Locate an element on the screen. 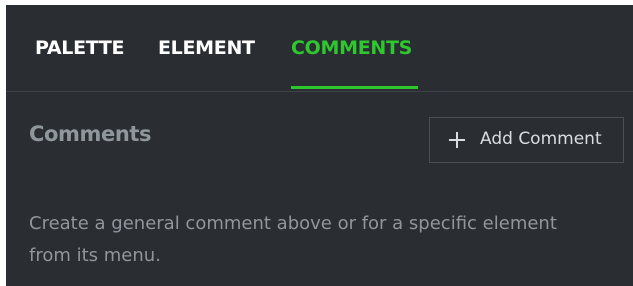 The width and height of the screenshot is (633, 286). plus-icon is located at coordinates (457, 140).